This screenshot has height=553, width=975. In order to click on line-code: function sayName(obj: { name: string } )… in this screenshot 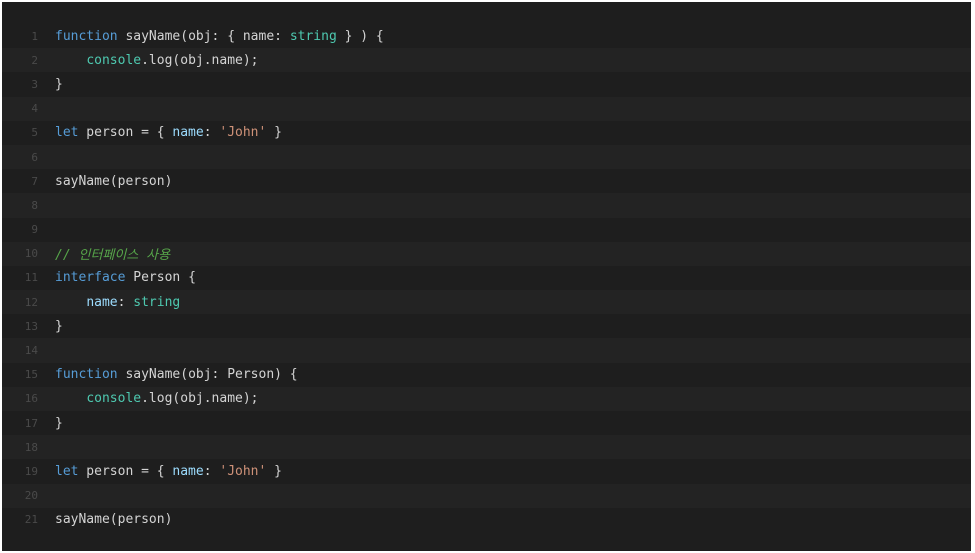, I will do `click(211, 36)`.